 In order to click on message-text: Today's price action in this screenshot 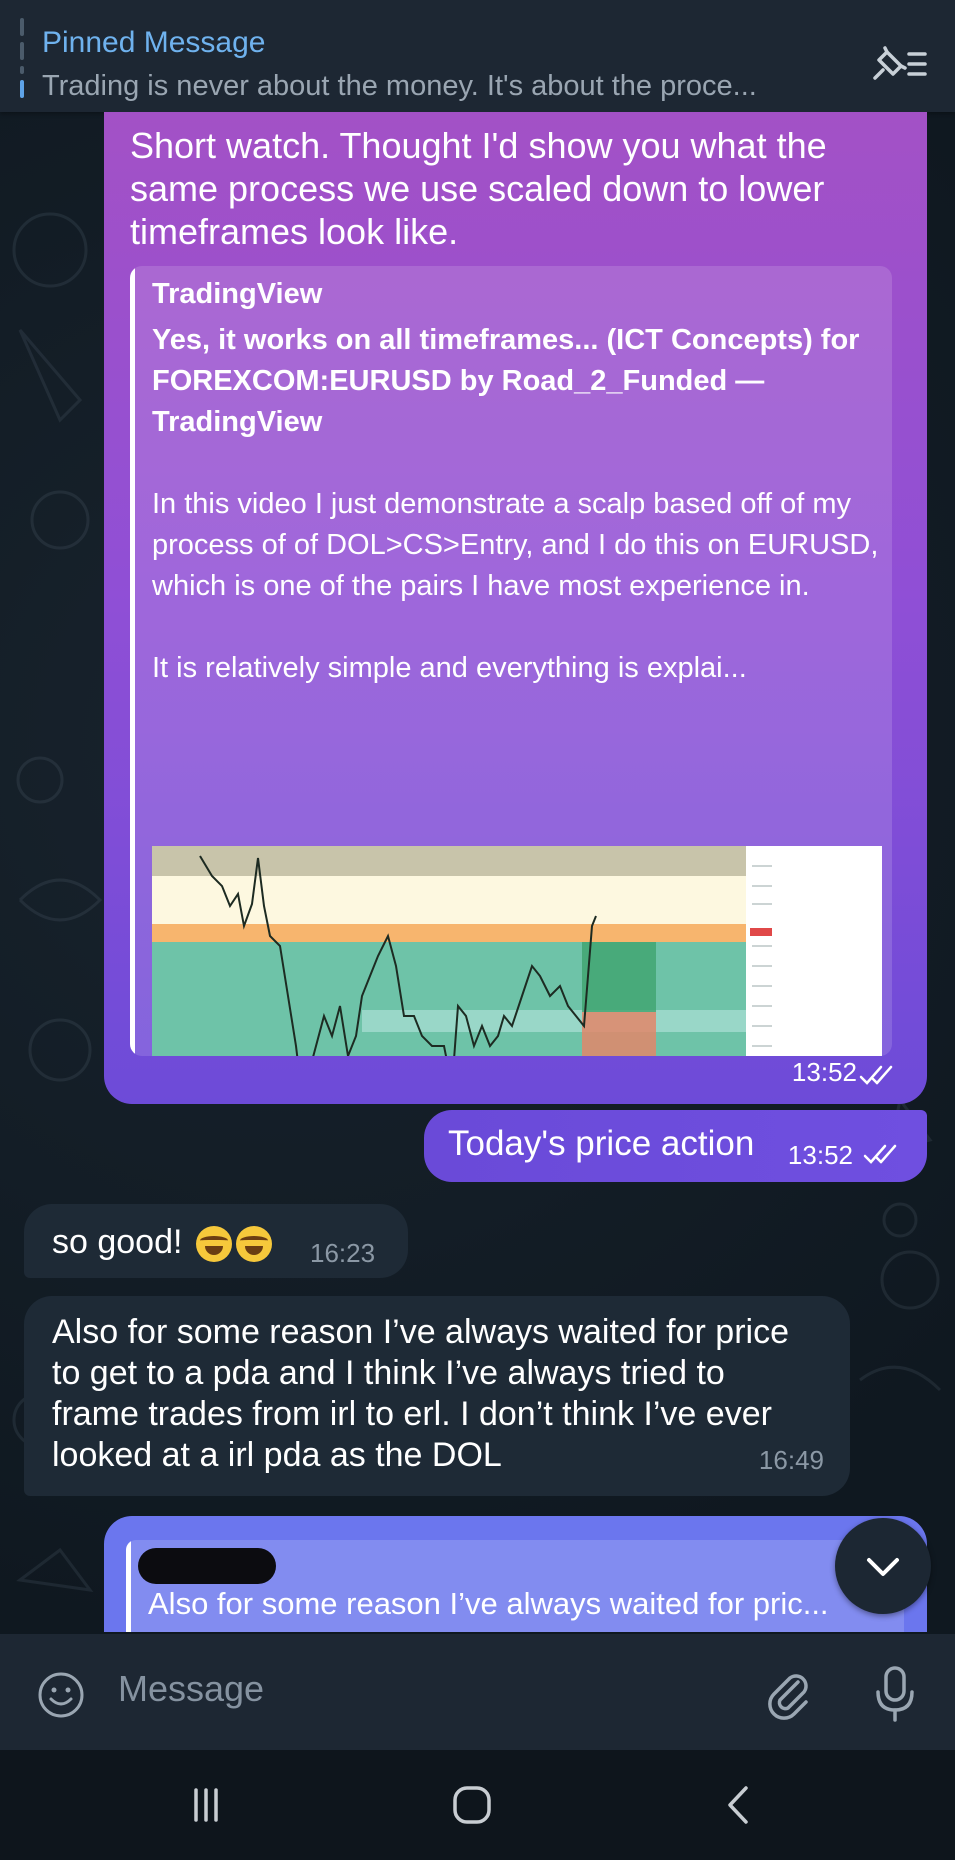, I will do `click(601, 1143)`.